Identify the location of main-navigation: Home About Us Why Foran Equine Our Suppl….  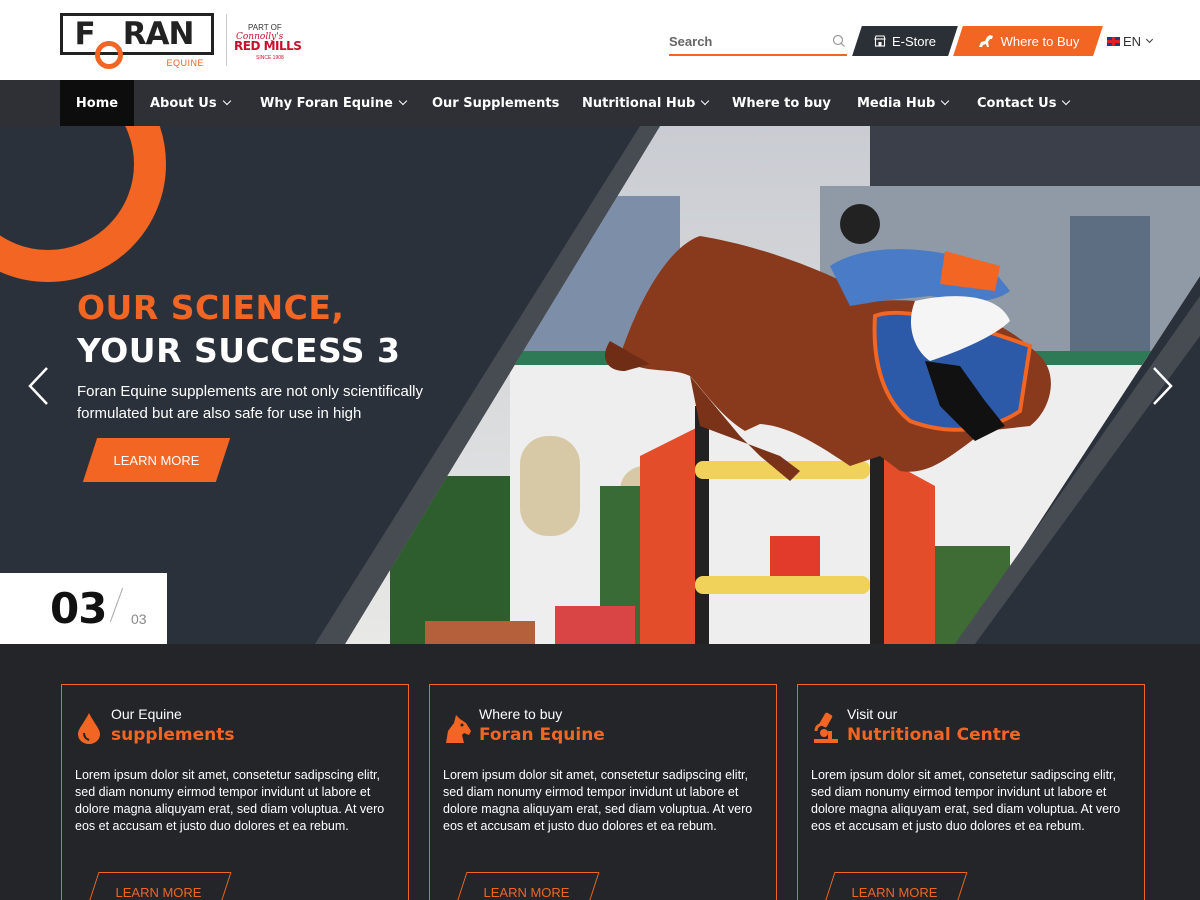
(600, 103).